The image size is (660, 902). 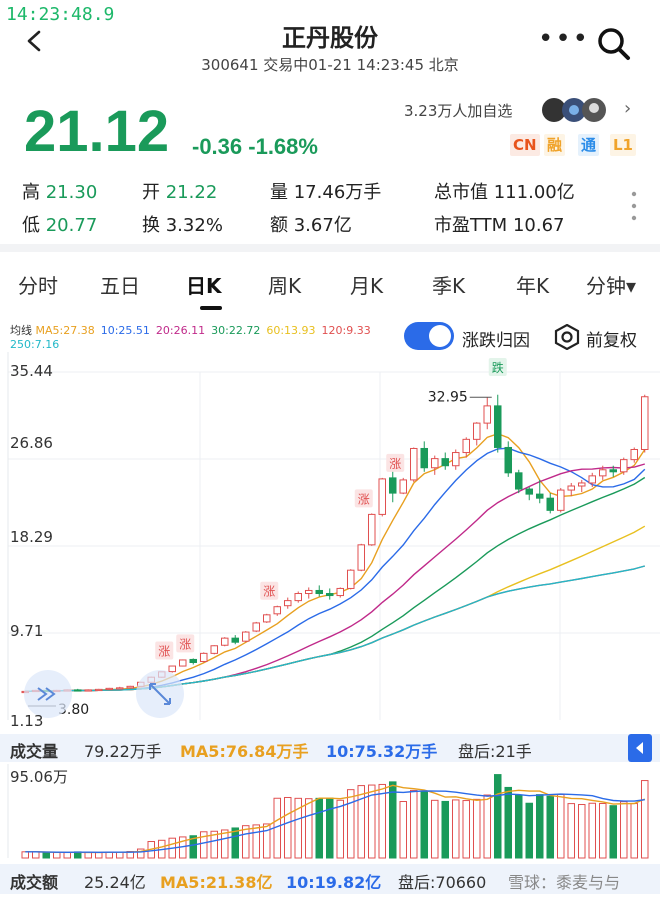 I want to click on watermark: 雪球：黍麦与与, so click(x=564, y=882).